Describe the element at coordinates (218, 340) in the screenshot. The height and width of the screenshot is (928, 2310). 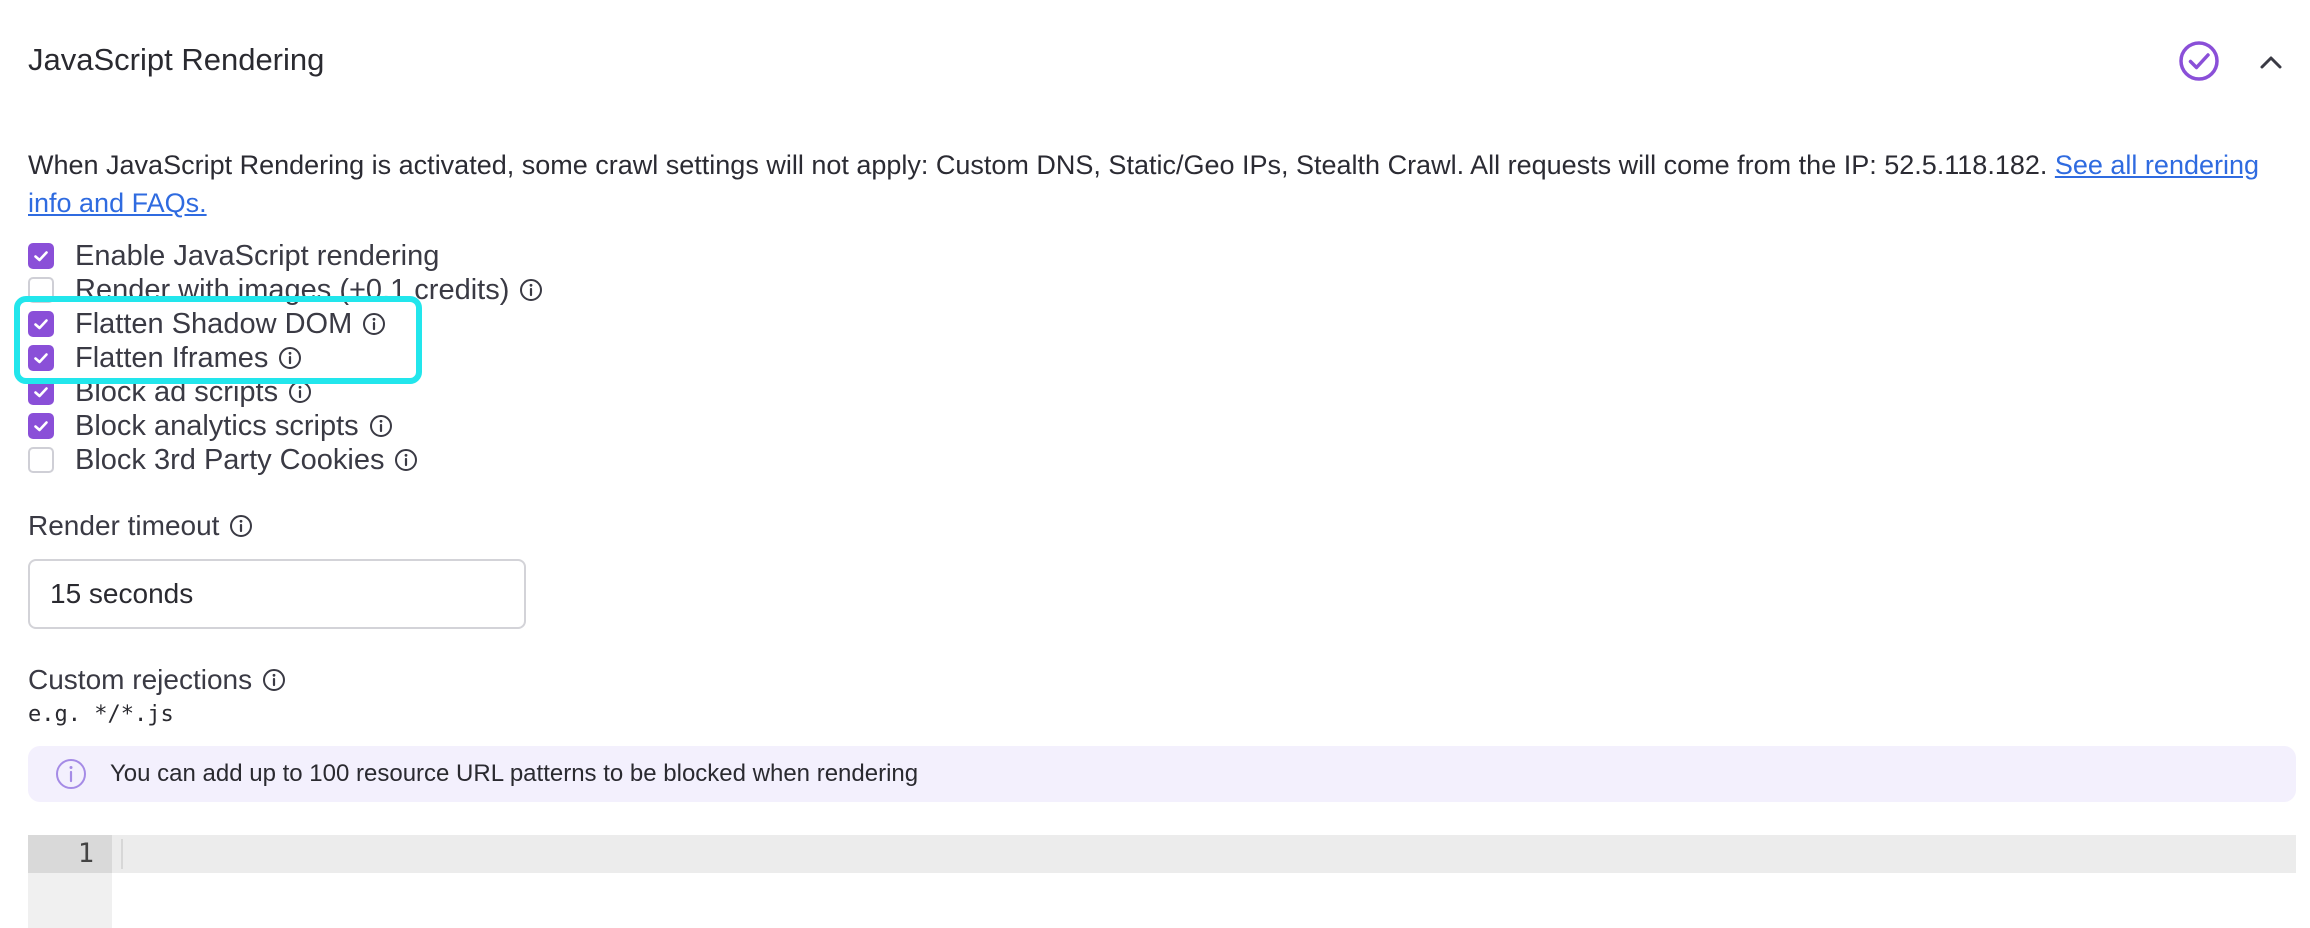
I see `highlight-box` at that location.